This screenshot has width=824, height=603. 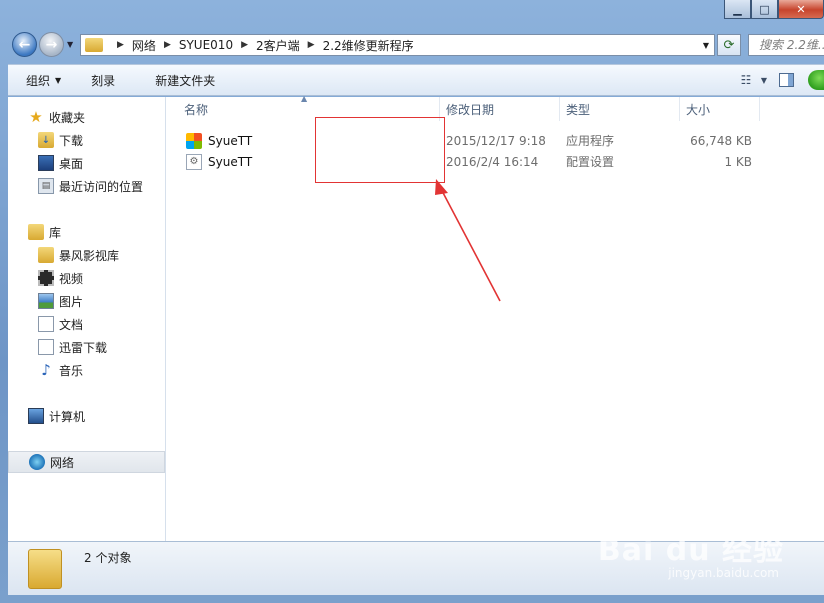 What do you see at coordinates (496, 140) in the screenshot?
I see `file-date: 2015/12/17 9:18` at bounding box center [496, 140].